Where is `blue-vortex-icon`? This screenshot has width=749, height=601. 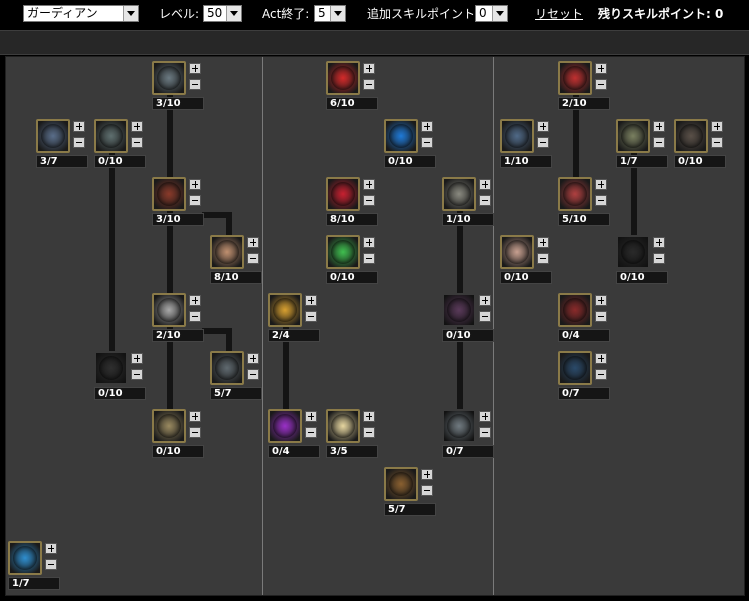 blue-vortex-icon is located at coordinates (401, 136).